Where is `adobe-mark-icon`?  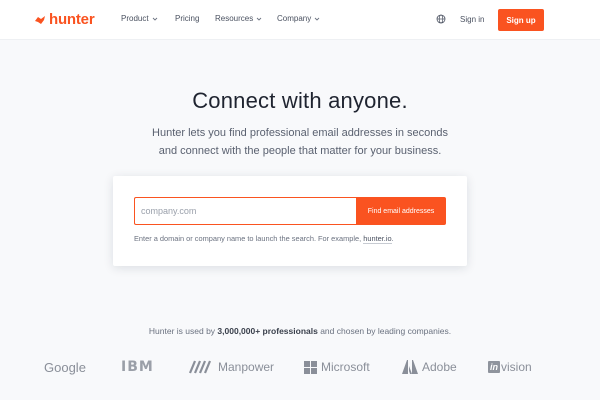
adobe-mark-icon is located at coordinates (410, 367).